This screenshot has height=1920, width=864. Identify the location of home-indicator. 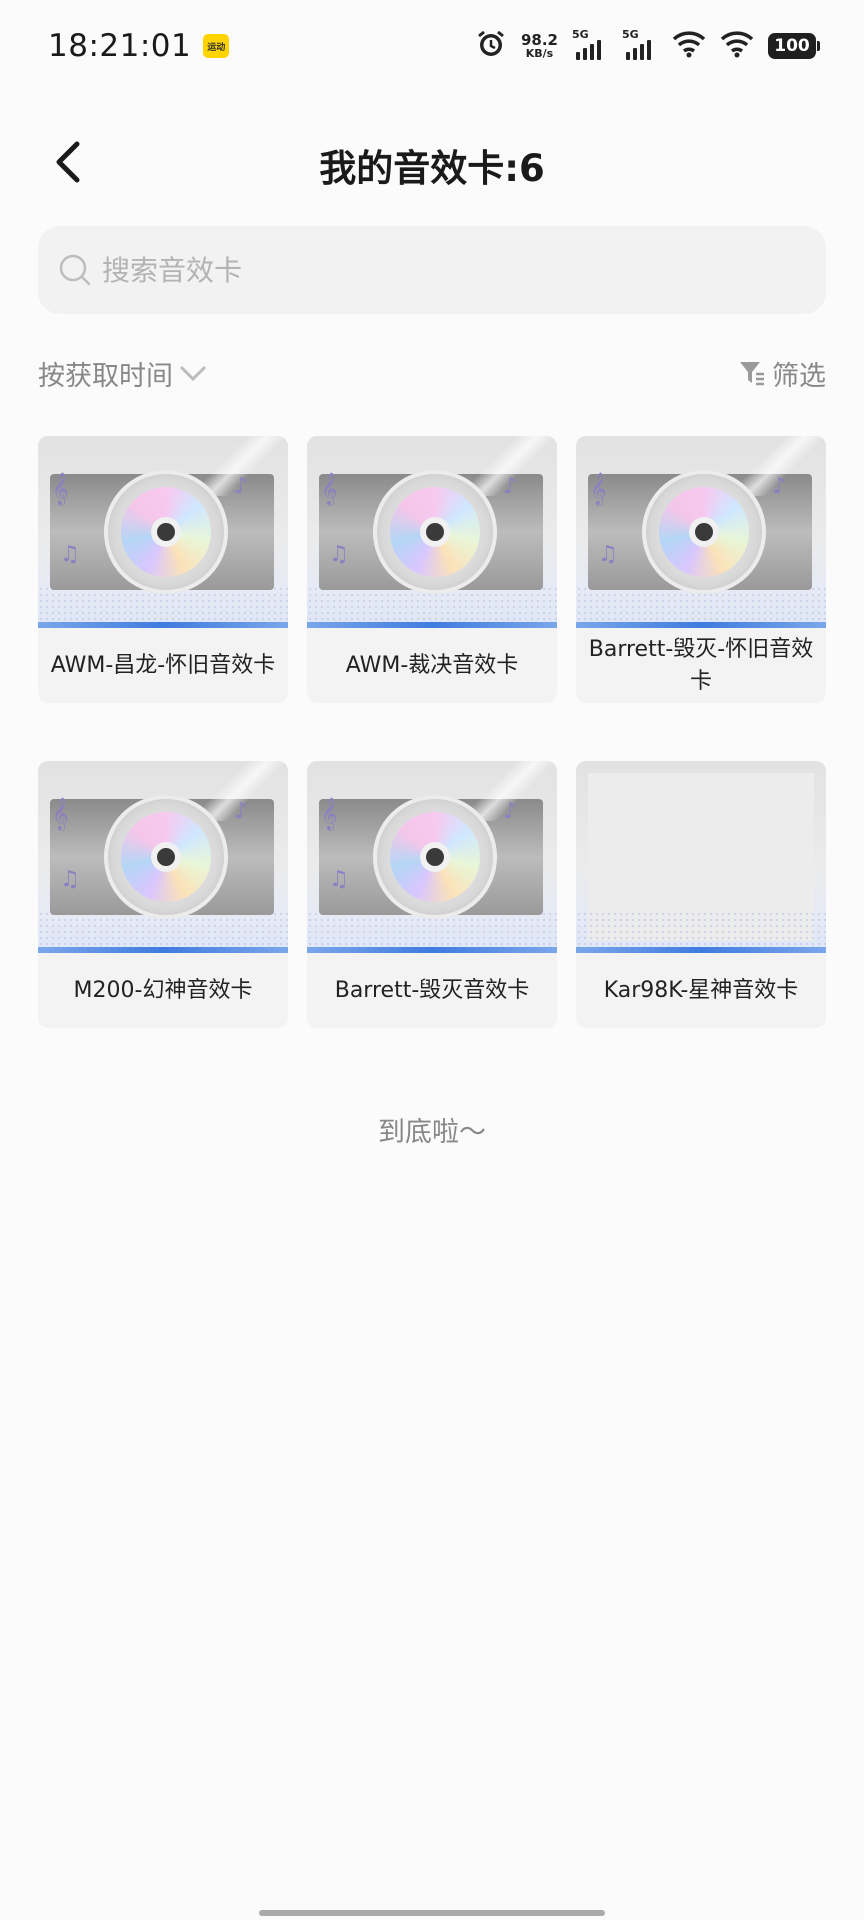
(432, 1913).